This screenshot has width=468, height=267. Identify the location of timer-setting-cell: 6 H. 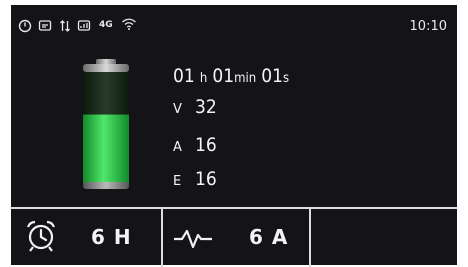
(86, 238).